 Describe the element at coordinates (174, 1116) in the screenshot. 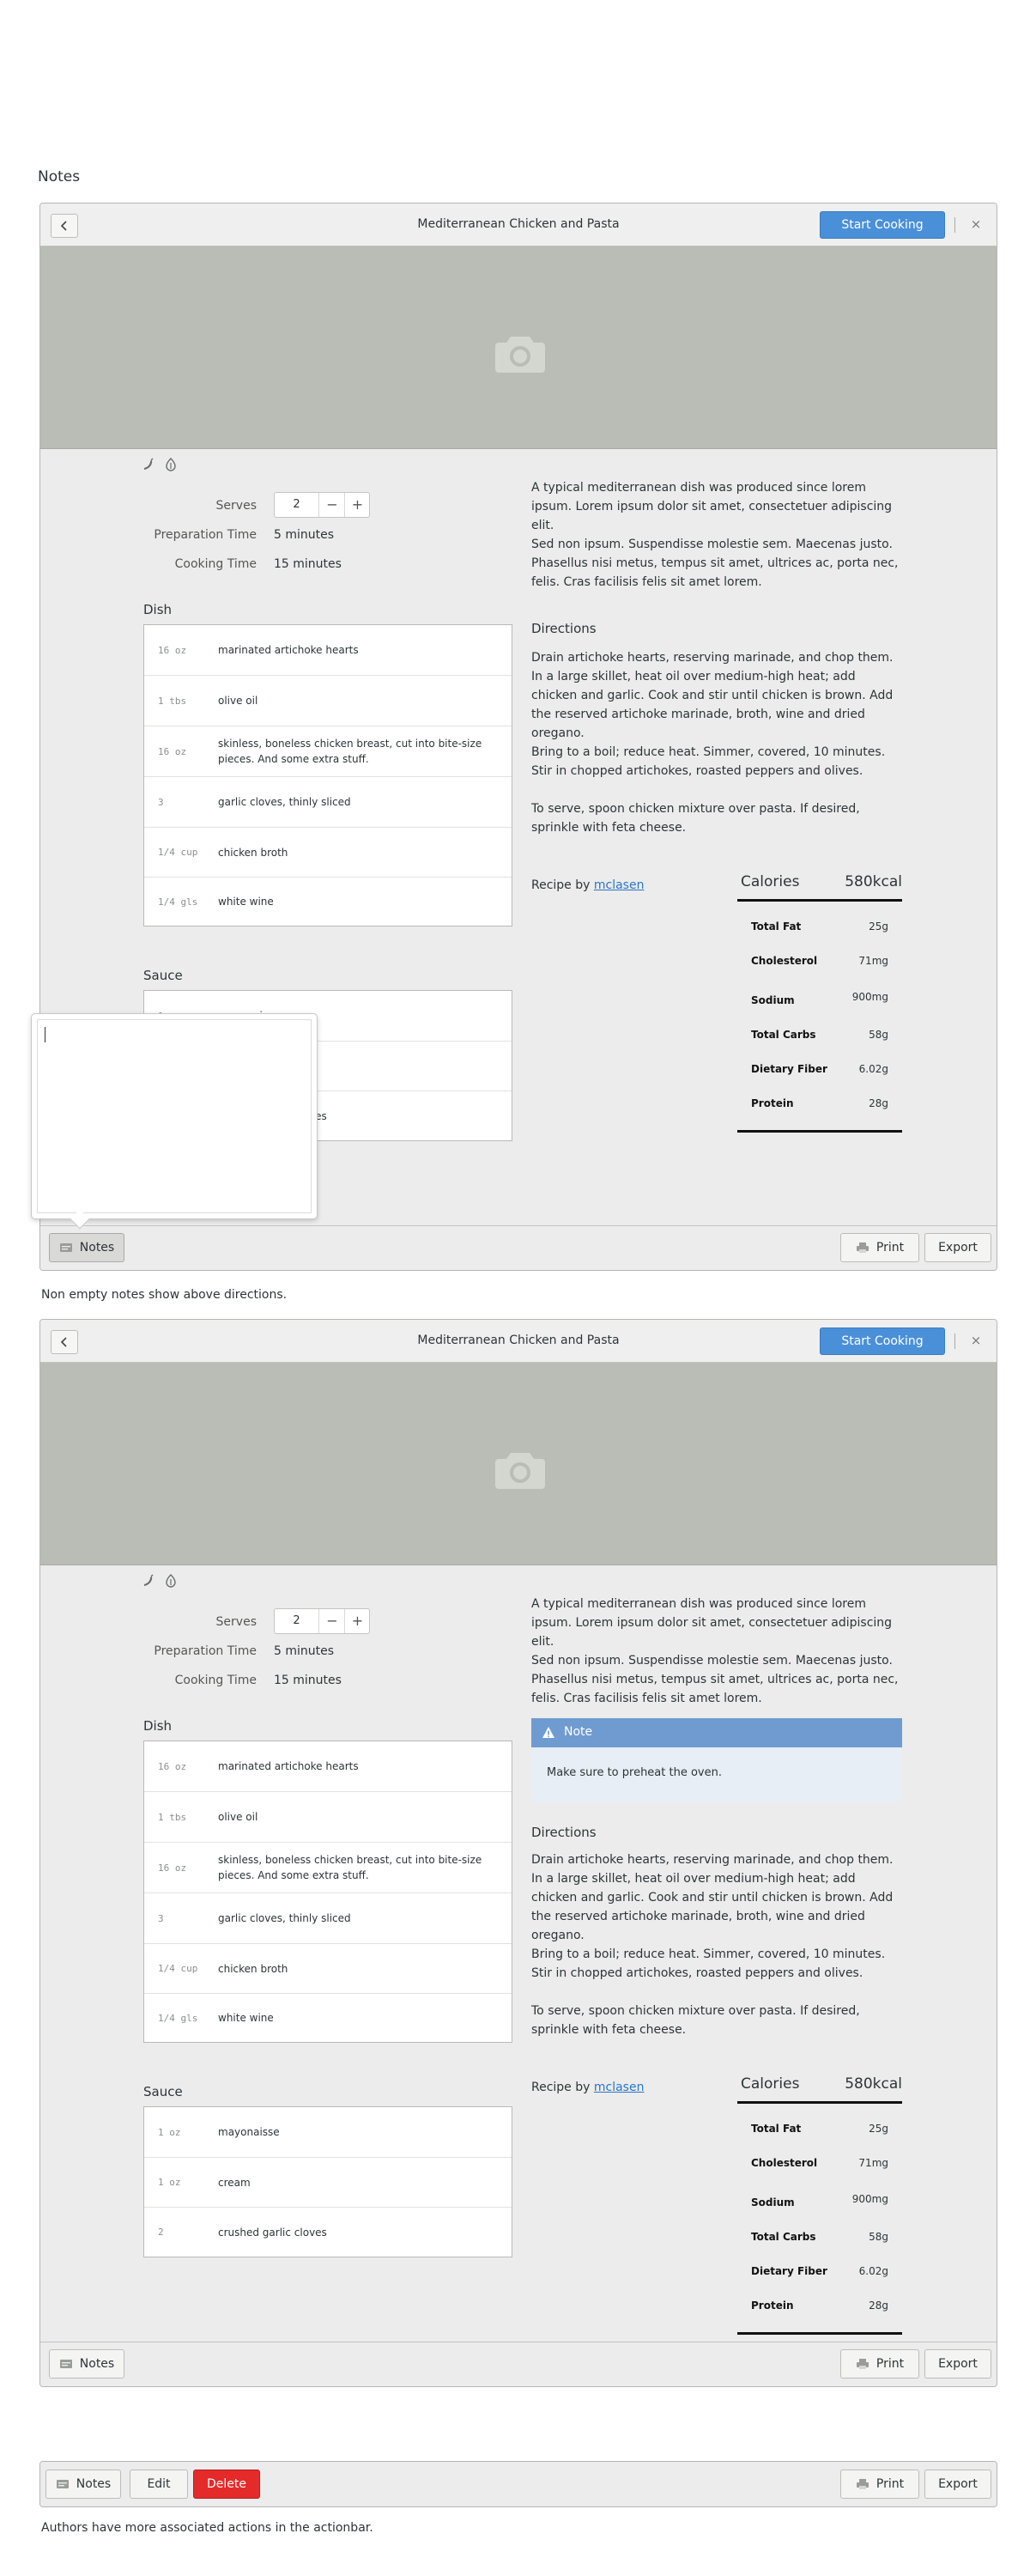

I see `notes-textarea` at that location.